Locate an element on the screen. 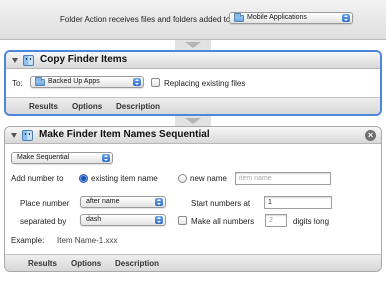  replace-existing-label: Replacing existing files is located at coordinates (205, 83).